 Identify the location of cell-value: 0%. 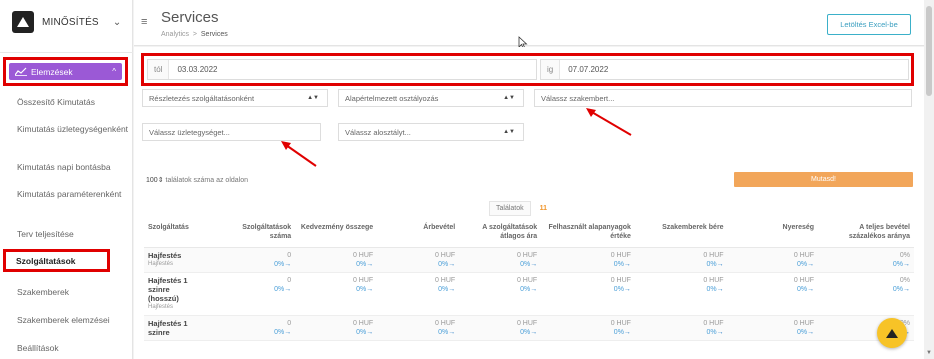
(904, 255).